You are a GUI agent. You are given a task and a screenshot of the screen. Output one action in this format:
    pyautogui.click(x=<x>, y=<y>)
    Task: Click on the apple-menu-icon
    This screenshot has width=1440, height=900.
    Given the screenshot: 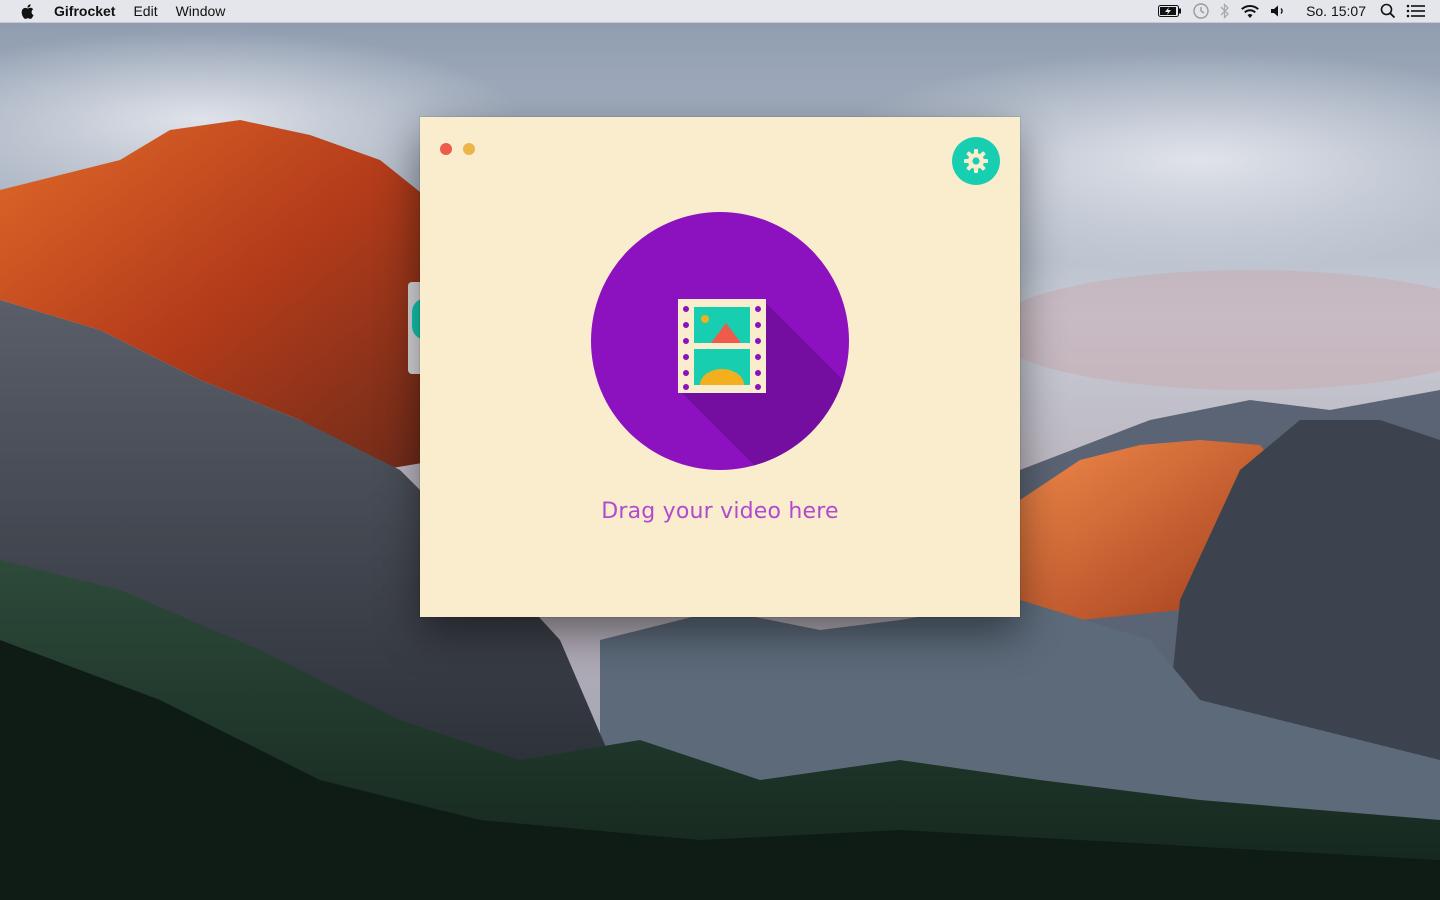 What is the action you would take?
    pyautogui.click(x=27, y=11)
    